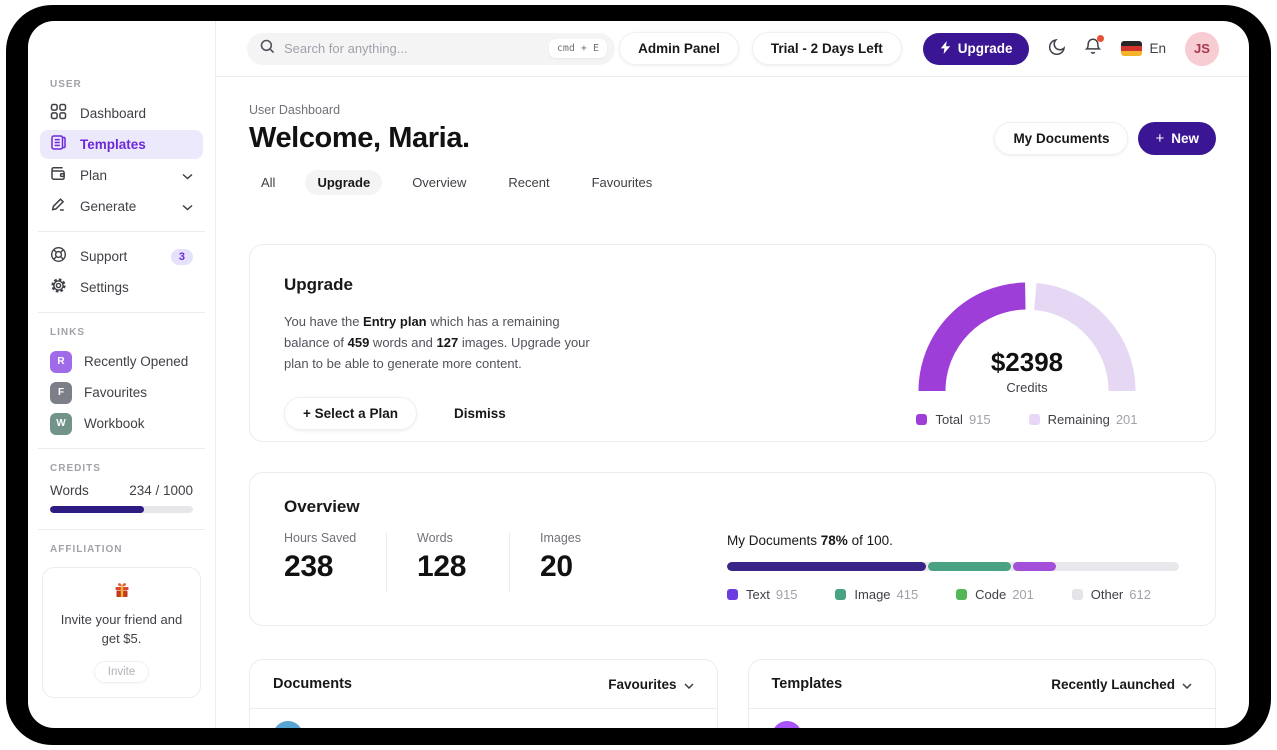  I want to click on usage-text: My Documents 78% of 100., so click(810, 540).